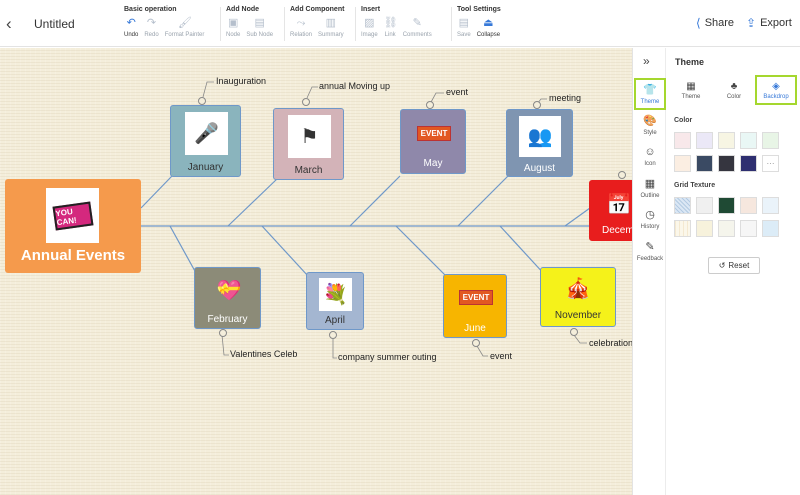 This screenshot has width=800, height=495. What do you see at coordinates (54, 24) in the screenshot?
I see `document-title: Untitled` at bounding box center [54, 24].